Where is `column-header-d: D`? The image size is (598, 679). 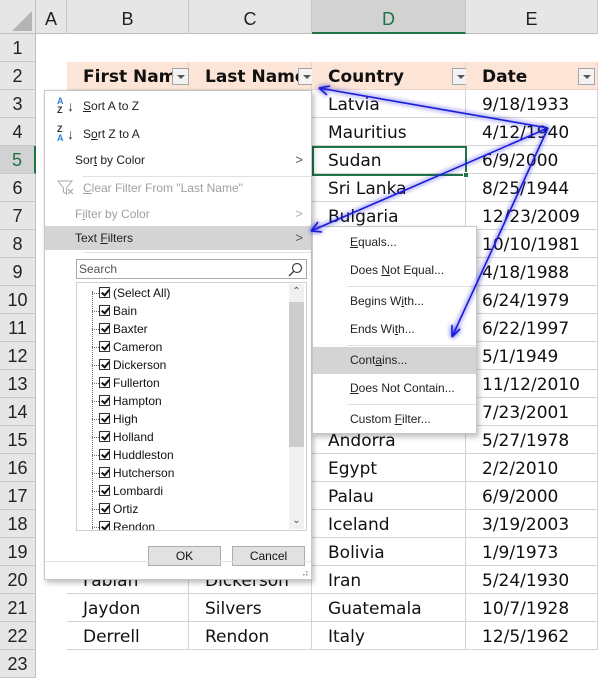
column-header-d: D is located at coordinates (389, 17).